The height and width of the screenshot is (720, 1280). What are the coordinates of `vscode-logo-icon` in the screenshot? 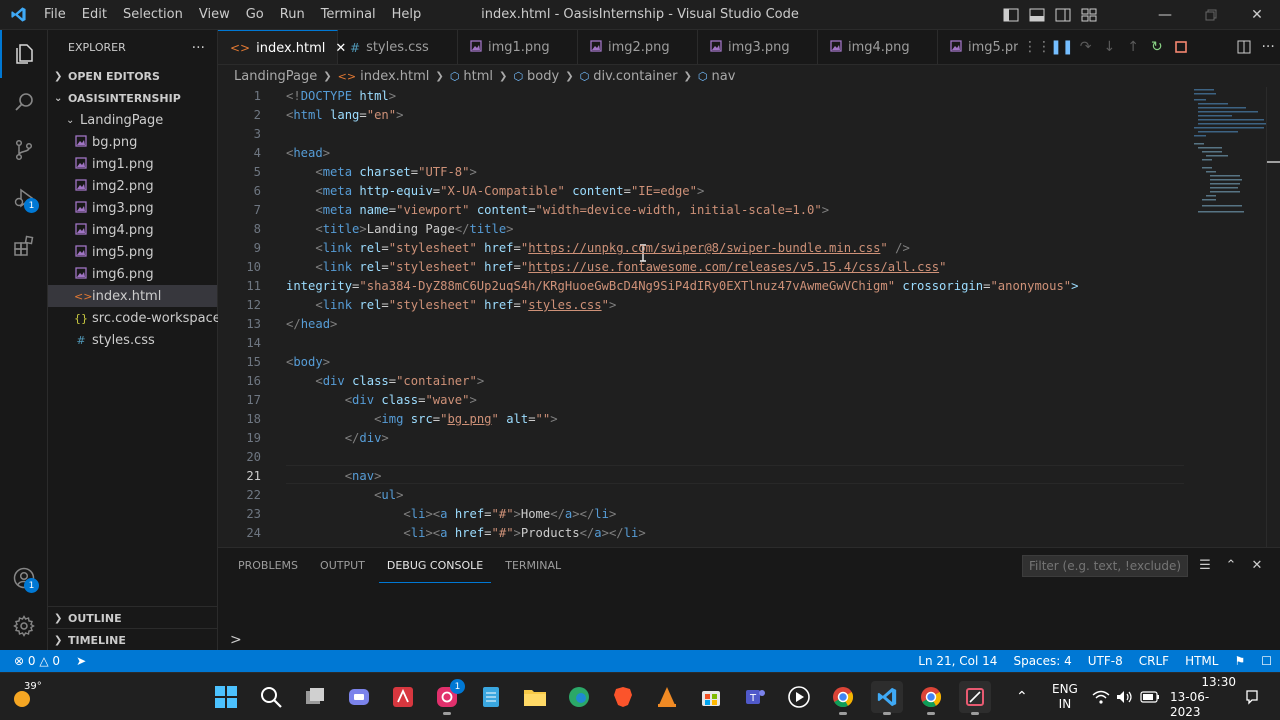 It's located at (18, 15).